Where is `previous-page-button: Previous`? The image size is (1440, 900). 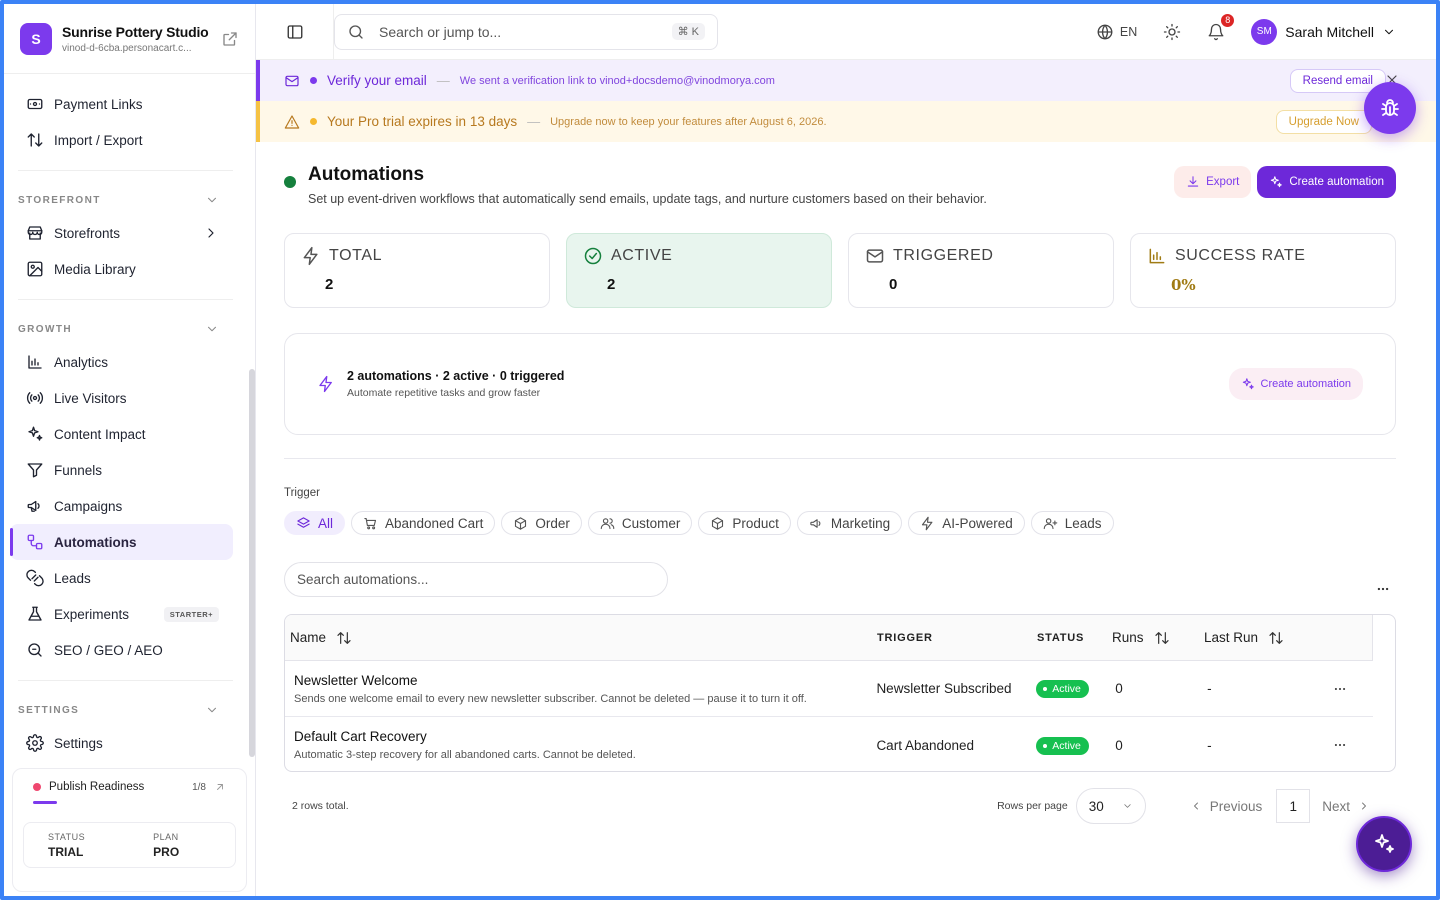
previous-page-button: Previous is located at coordinates (1226, 806).